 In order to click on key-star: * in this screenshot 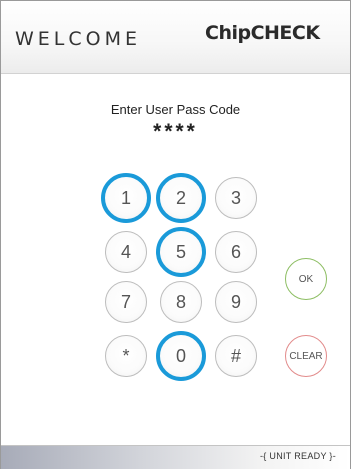, I will do `click(126, 356)`.